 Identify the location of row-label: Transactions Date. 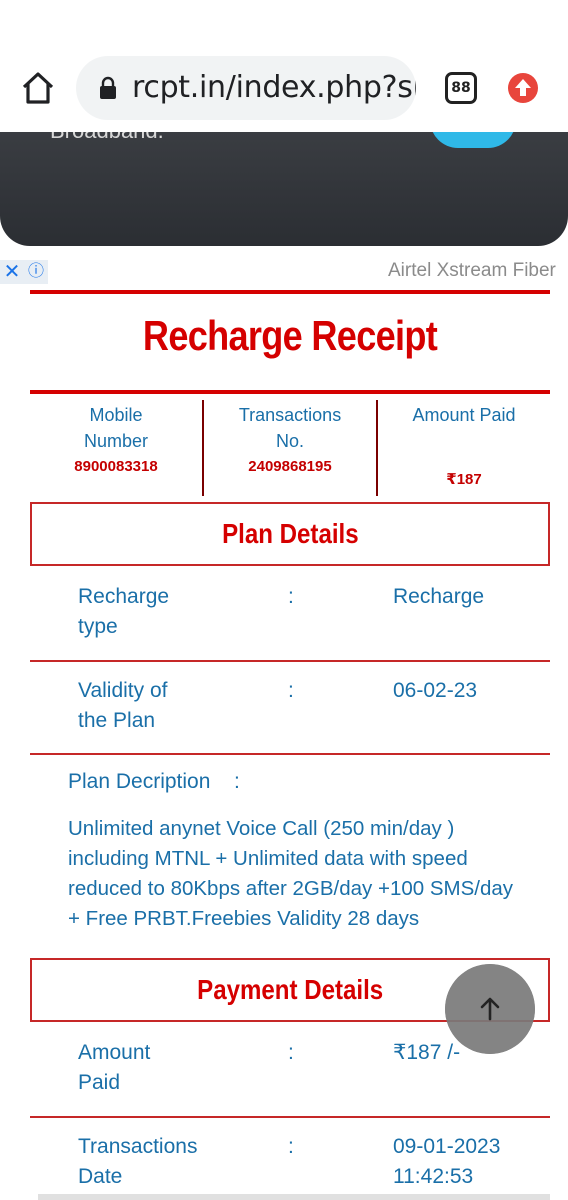
(138, 1161).